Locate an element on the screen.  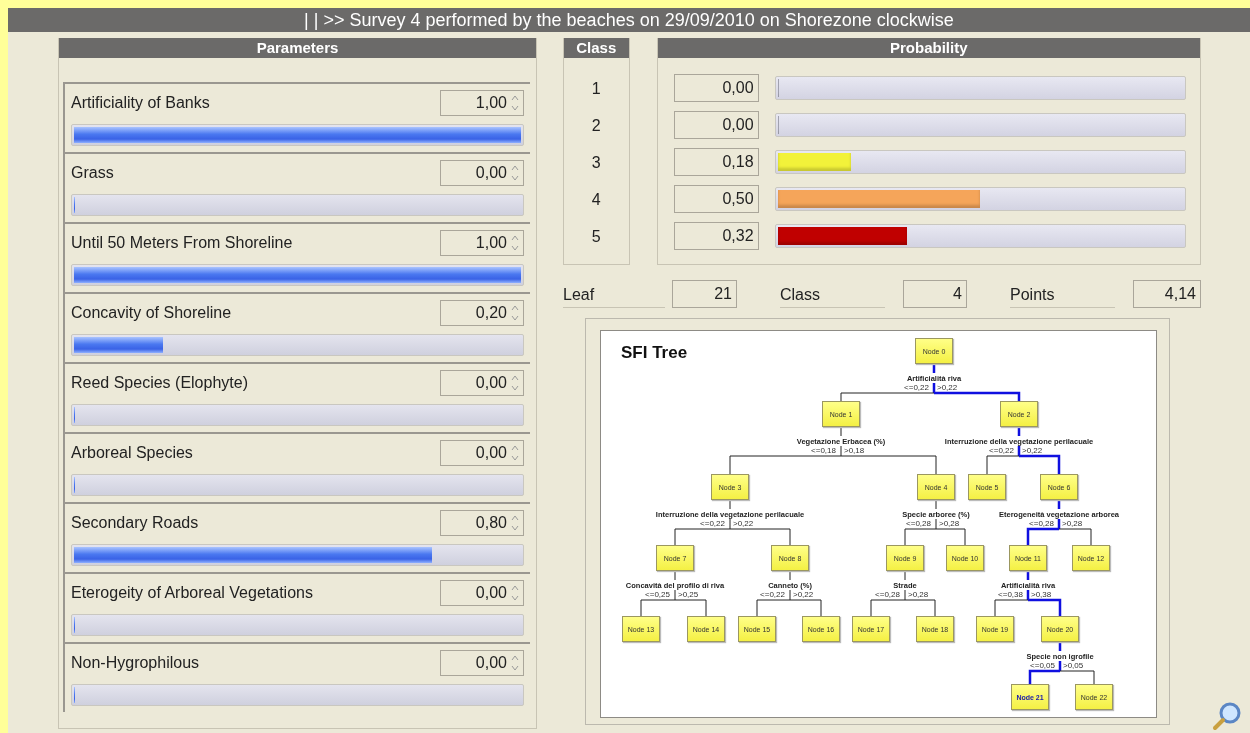
edge-label: >0,18 is located at coordinates (854, 450).